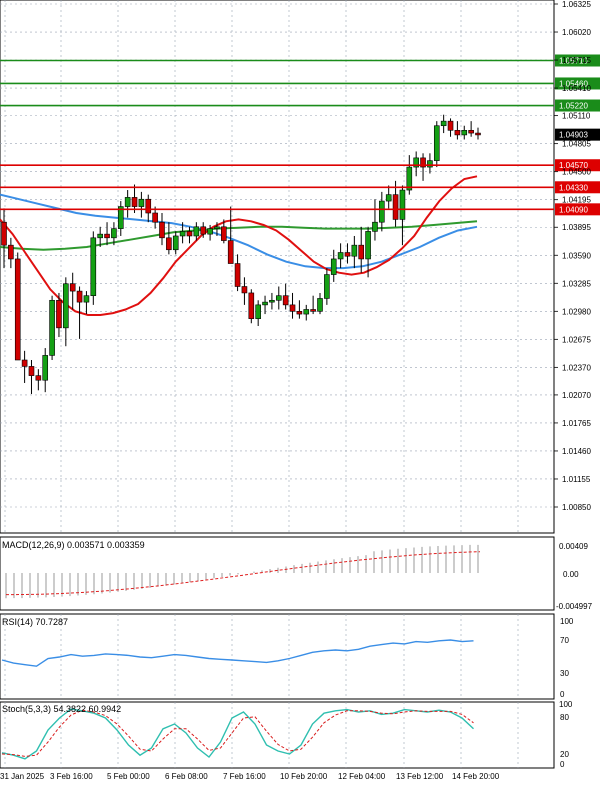 The image size is (600, 790). Describe the element at coordinates (576, 311) in the screenshot. I see `price-tick-label: 1.02980` at that location.